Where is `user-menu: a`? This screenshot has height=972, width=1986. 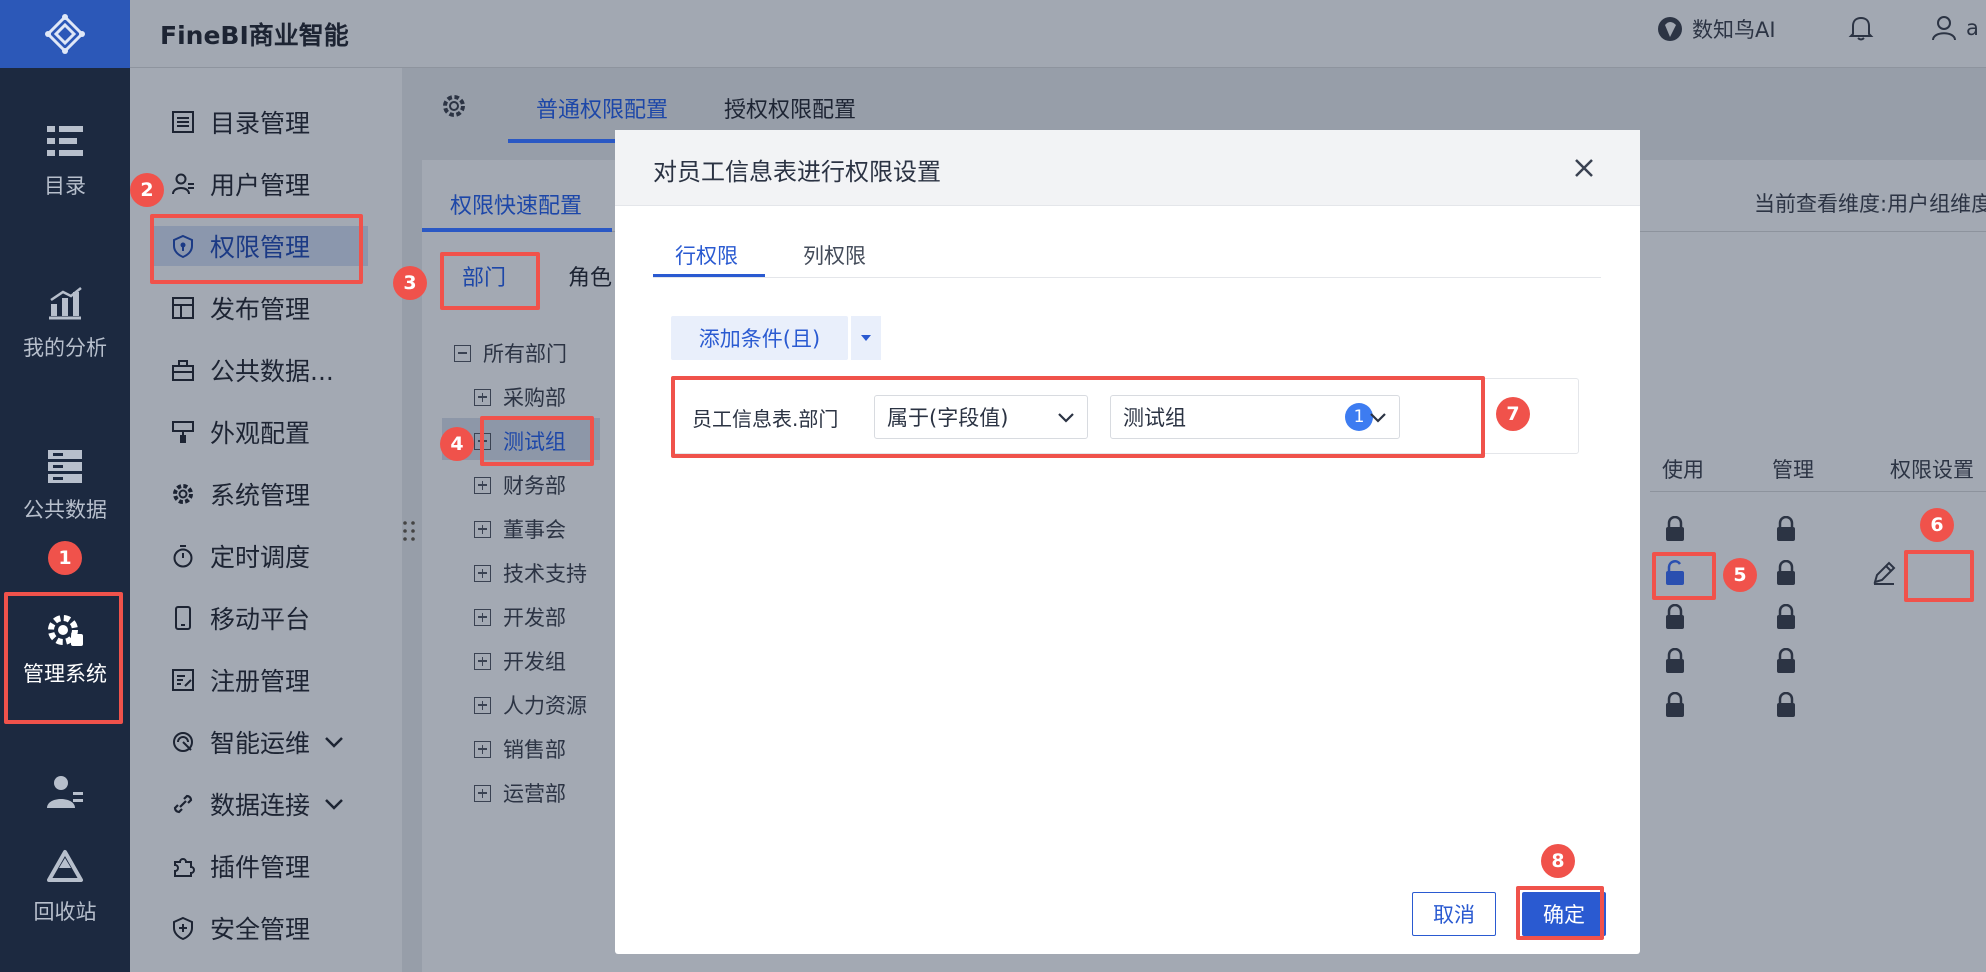 user-menu: a is located at coordinates (1954, 28).